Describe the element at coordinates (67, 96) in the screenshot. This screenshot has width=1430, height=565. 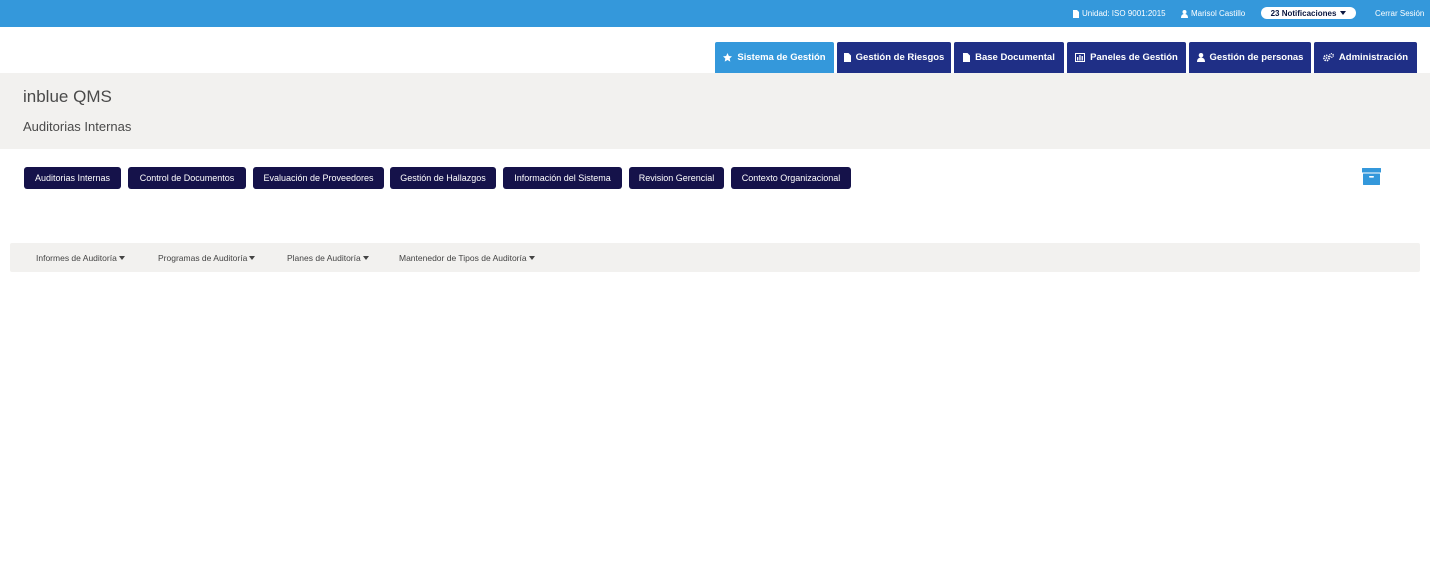
I see `app-title: inblue QMS` at that location.